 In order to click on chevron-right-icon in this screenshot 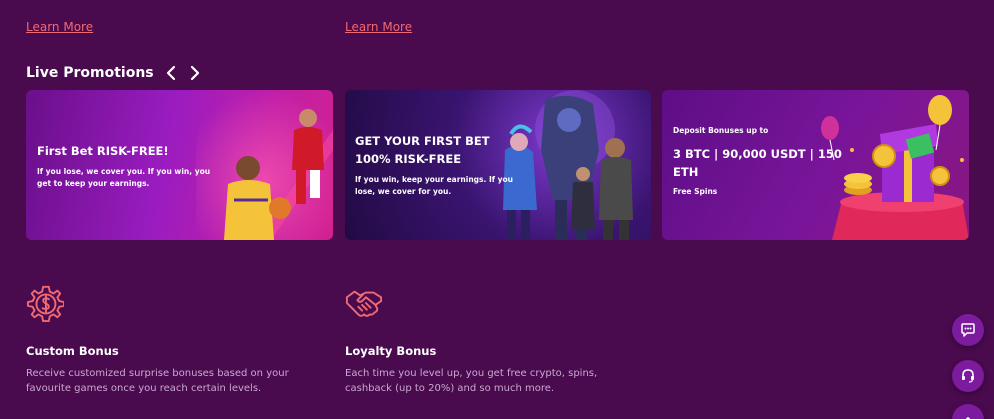, I will do `click(195, 73)`.